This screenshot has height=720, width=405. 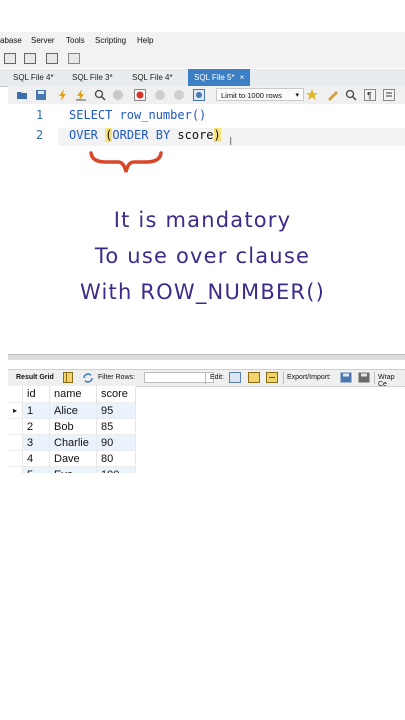 I want to click on curly-brace-annotation, so click(x=126, y=162).